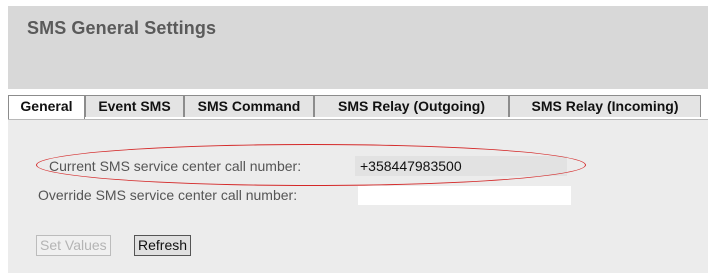 The height and width of the screenshot is (275, 710). Describe the element at coordinates (163, 245) in the screenshot. I see `refresh-button: Refresh` at that location.